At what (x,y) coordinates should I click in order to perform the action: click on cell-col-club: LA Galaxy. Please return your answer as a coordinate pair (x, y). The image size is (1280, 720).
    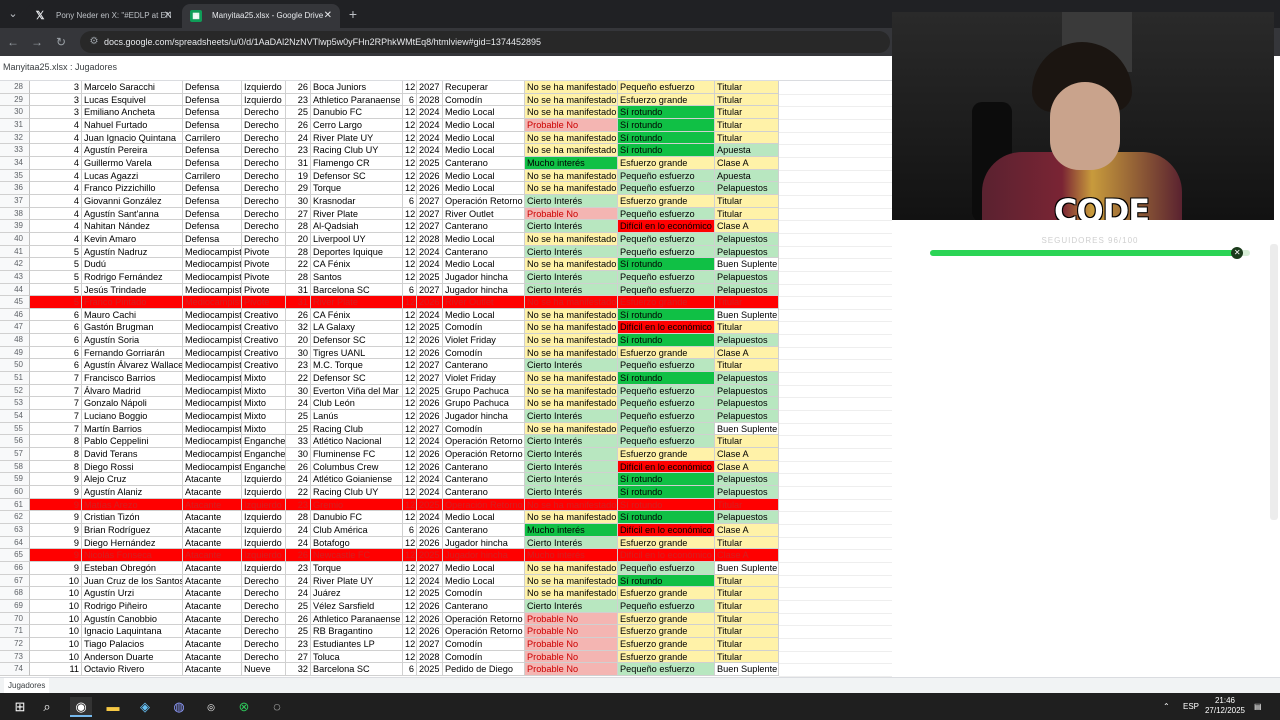
    Looking at the image, I should click on (357, 328).